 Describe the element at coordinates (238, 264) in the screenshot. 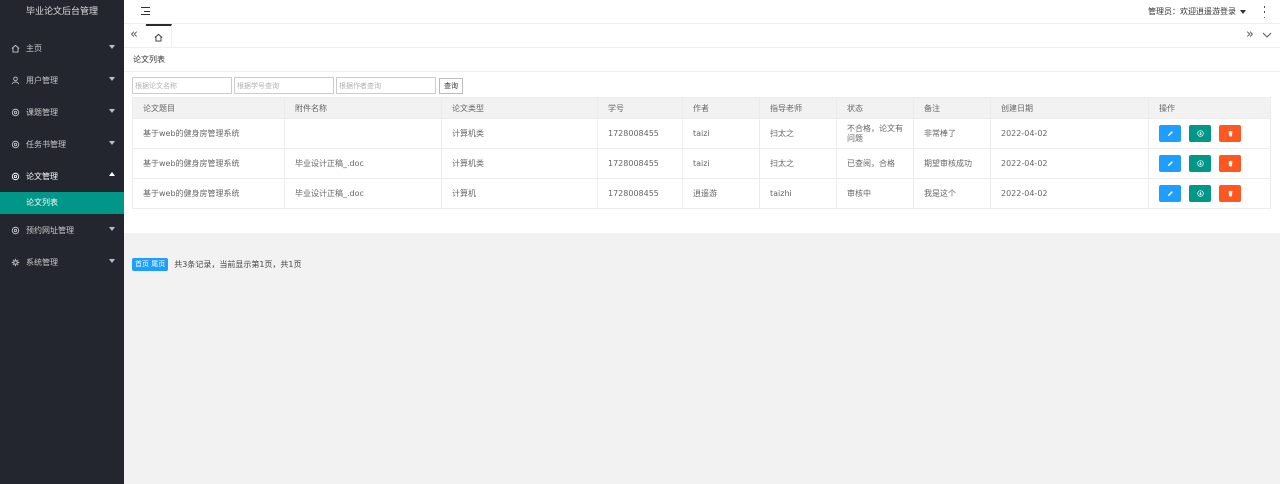

I see `pagination-summary: 共3条记录，当前显示第1页，共1页` at that location.